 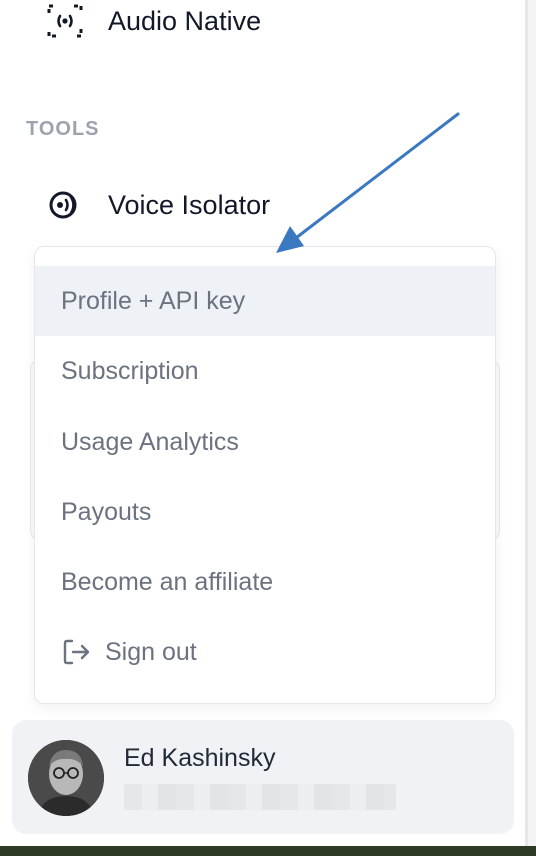 I want to click on menu-item-sign-out: Sign out, so click(x=265, y=652).